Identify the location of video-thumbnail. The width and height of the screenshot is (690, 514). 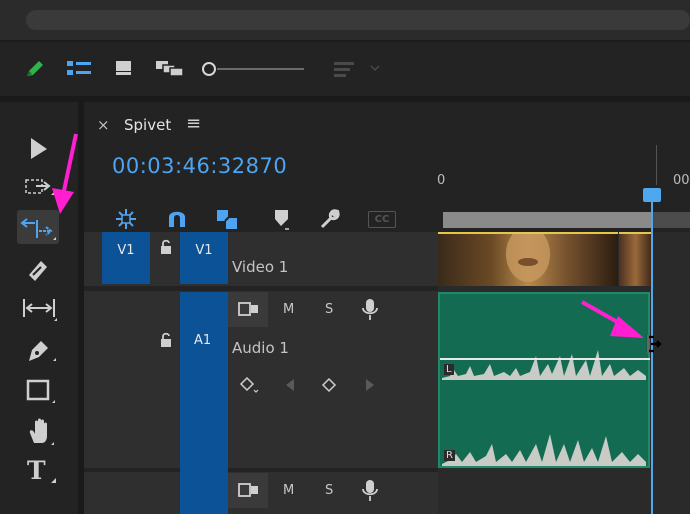
(528, 254).